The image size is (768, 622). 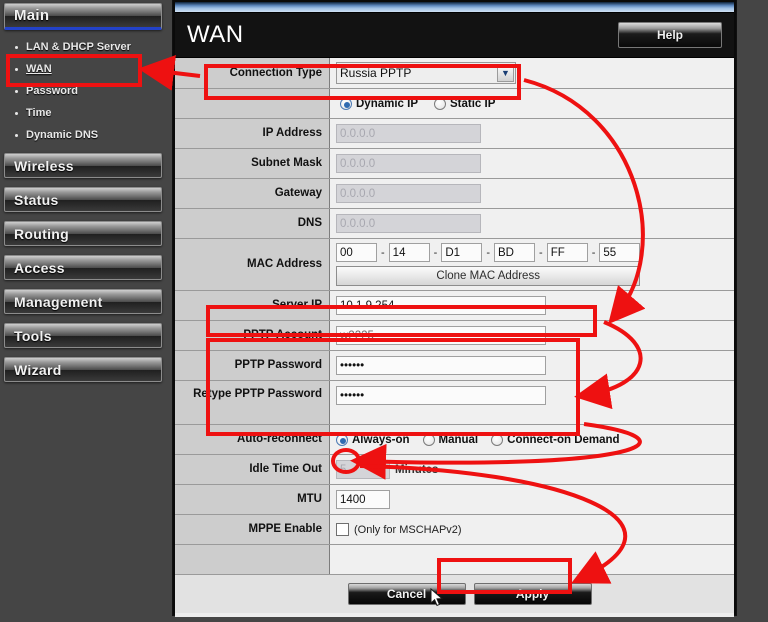 I want to click on radio-label: Connect-on Demand, so click(x=563, y=439).